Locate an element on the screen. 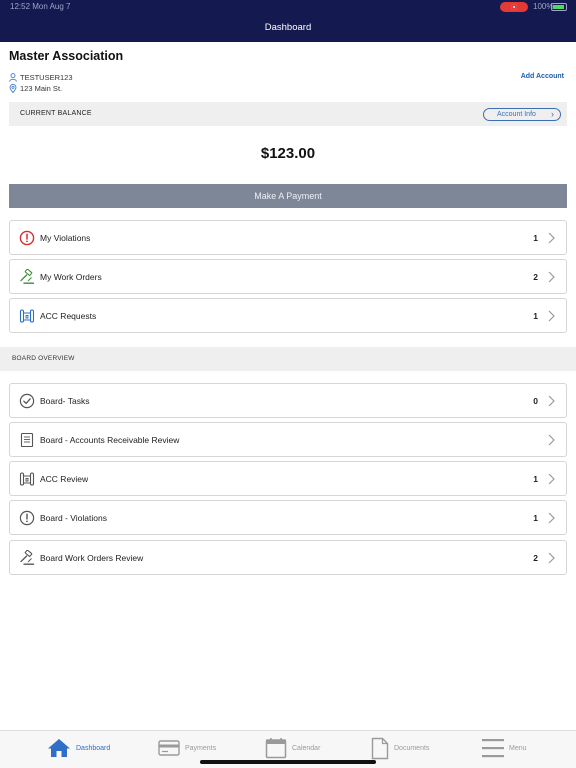 Image resolution: width=576 pixels, height=768 pixels. account-info-button: Account Info › is located at coordinates (522, 114).